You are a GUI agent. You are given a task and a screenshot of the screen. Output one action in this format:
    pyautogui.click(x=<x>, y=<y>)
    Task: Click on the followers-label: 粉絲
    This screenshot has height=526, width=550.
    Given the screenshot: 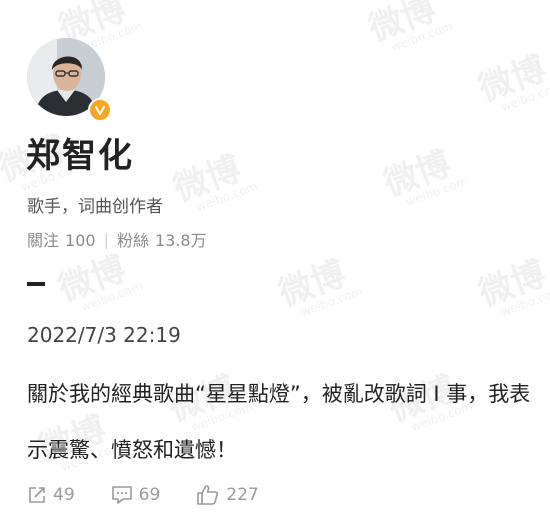 What is the action you would take?
    pyautogui.click(x=132, y=240)
    